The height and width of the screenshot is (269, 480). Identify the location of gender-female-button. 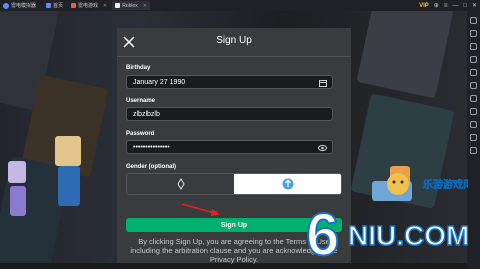
(180, 184).